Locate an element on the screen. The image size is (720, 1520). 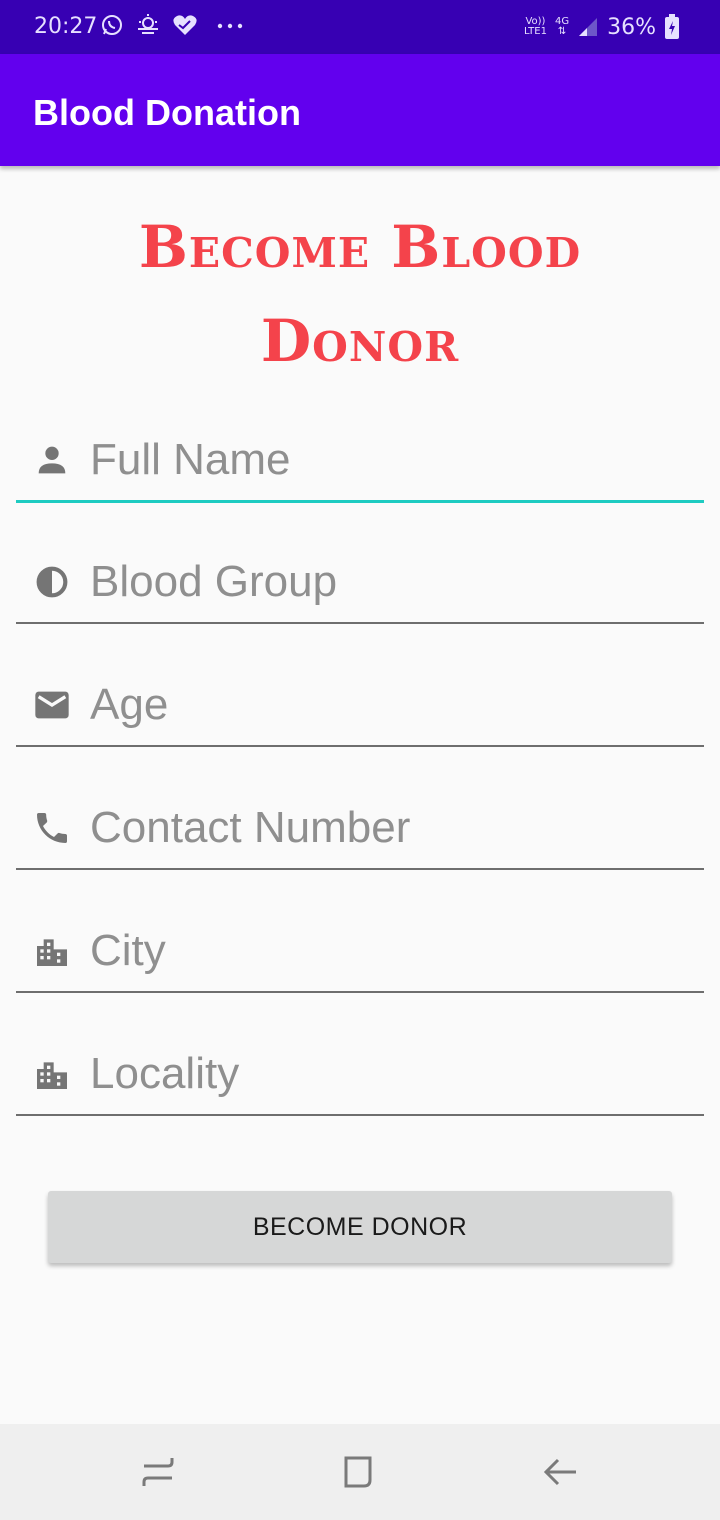
city-field is located at coordinates (360, 950).